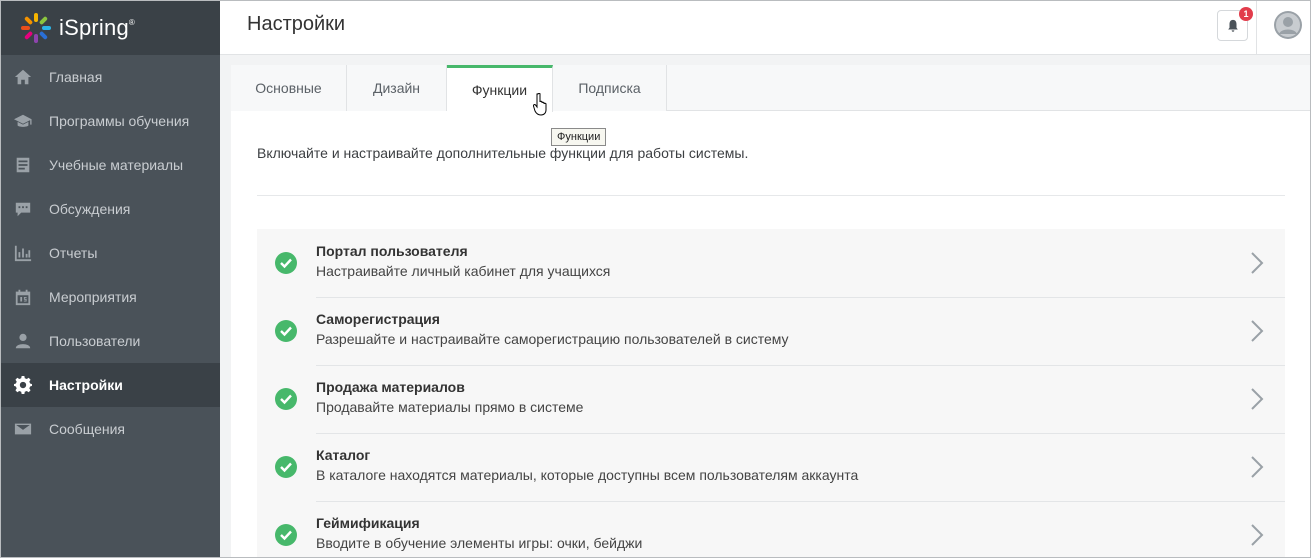 This screenshot has height=558, width=1311. I want to click on sidebar-item-home: Главная, so click(110, 77).